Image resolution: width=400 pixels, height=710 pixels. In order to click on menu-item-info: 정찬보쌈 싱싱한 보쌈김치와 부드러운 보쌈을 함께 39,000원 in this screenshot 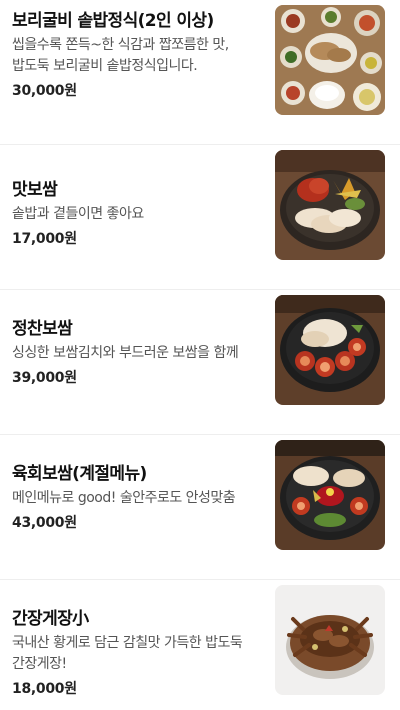, I will do `click(137, 342)`.